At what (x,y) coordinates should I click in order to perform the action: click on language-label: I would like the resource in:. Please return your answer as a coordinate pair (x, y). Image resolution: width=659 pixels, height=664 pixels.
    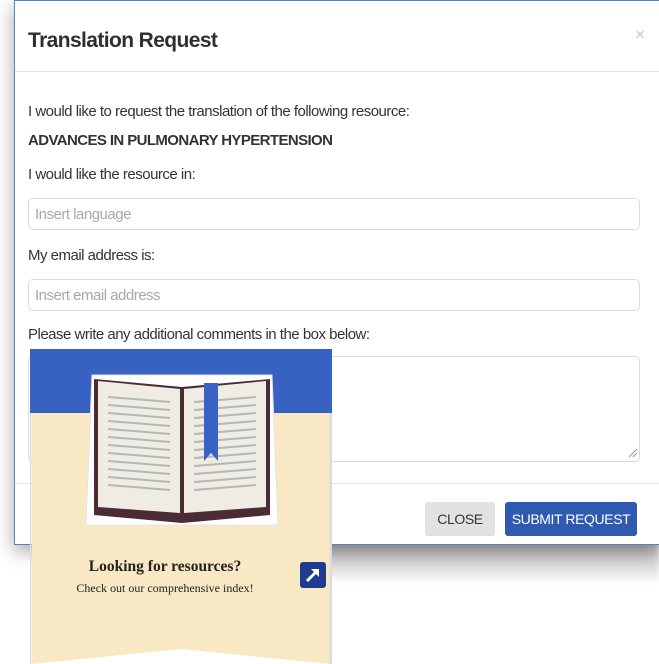
    Looking at the image, I should click on (112, 174).